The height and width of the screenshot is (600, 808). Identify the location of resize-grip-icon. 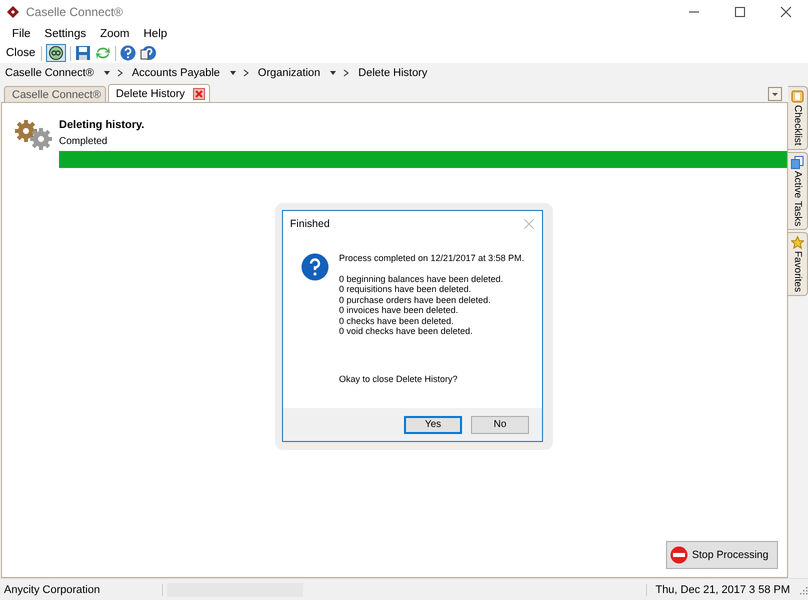
(803, 589).